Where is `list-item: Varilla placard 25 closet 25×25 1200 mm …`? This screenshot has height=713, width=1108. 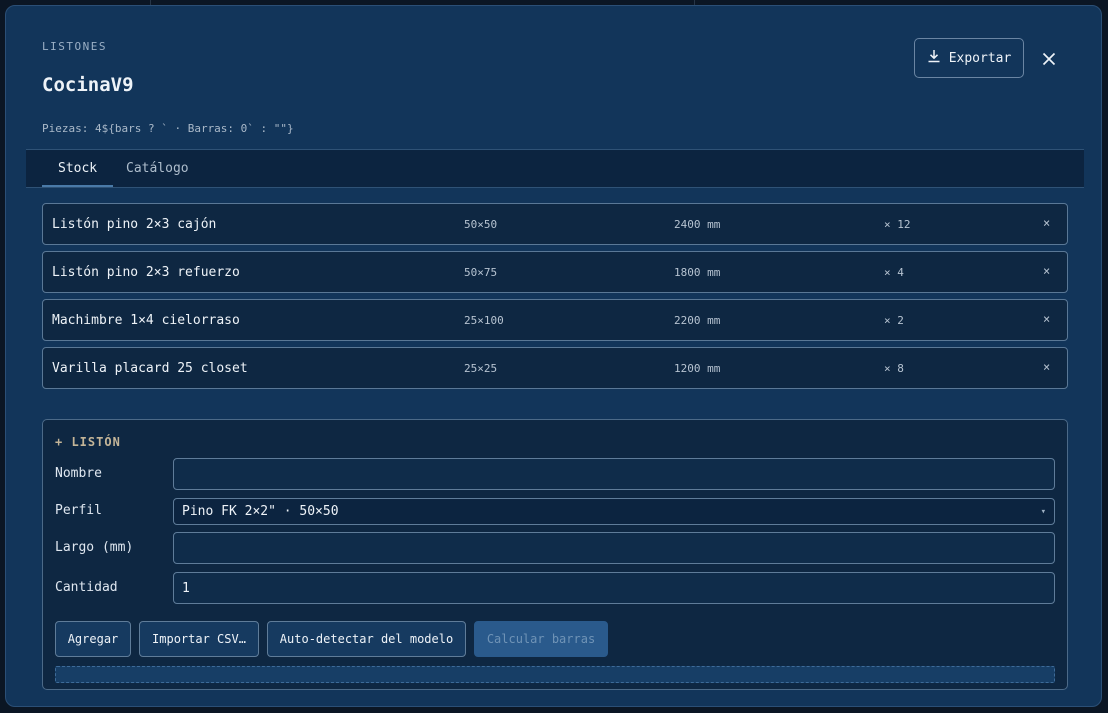 list-item: Varilla placard 25 closet 25×25 1200 mm … is located at coordinates (555, 368).